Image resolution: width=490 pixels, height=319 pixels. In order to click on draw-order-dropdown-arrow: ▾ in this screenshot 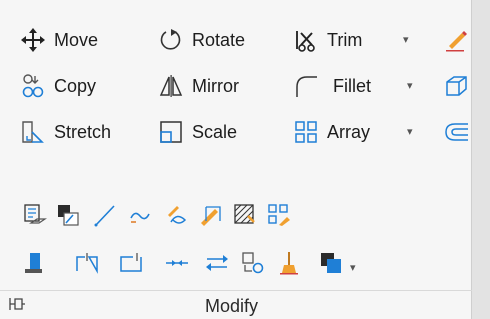, I will do `click(353, 267)`.